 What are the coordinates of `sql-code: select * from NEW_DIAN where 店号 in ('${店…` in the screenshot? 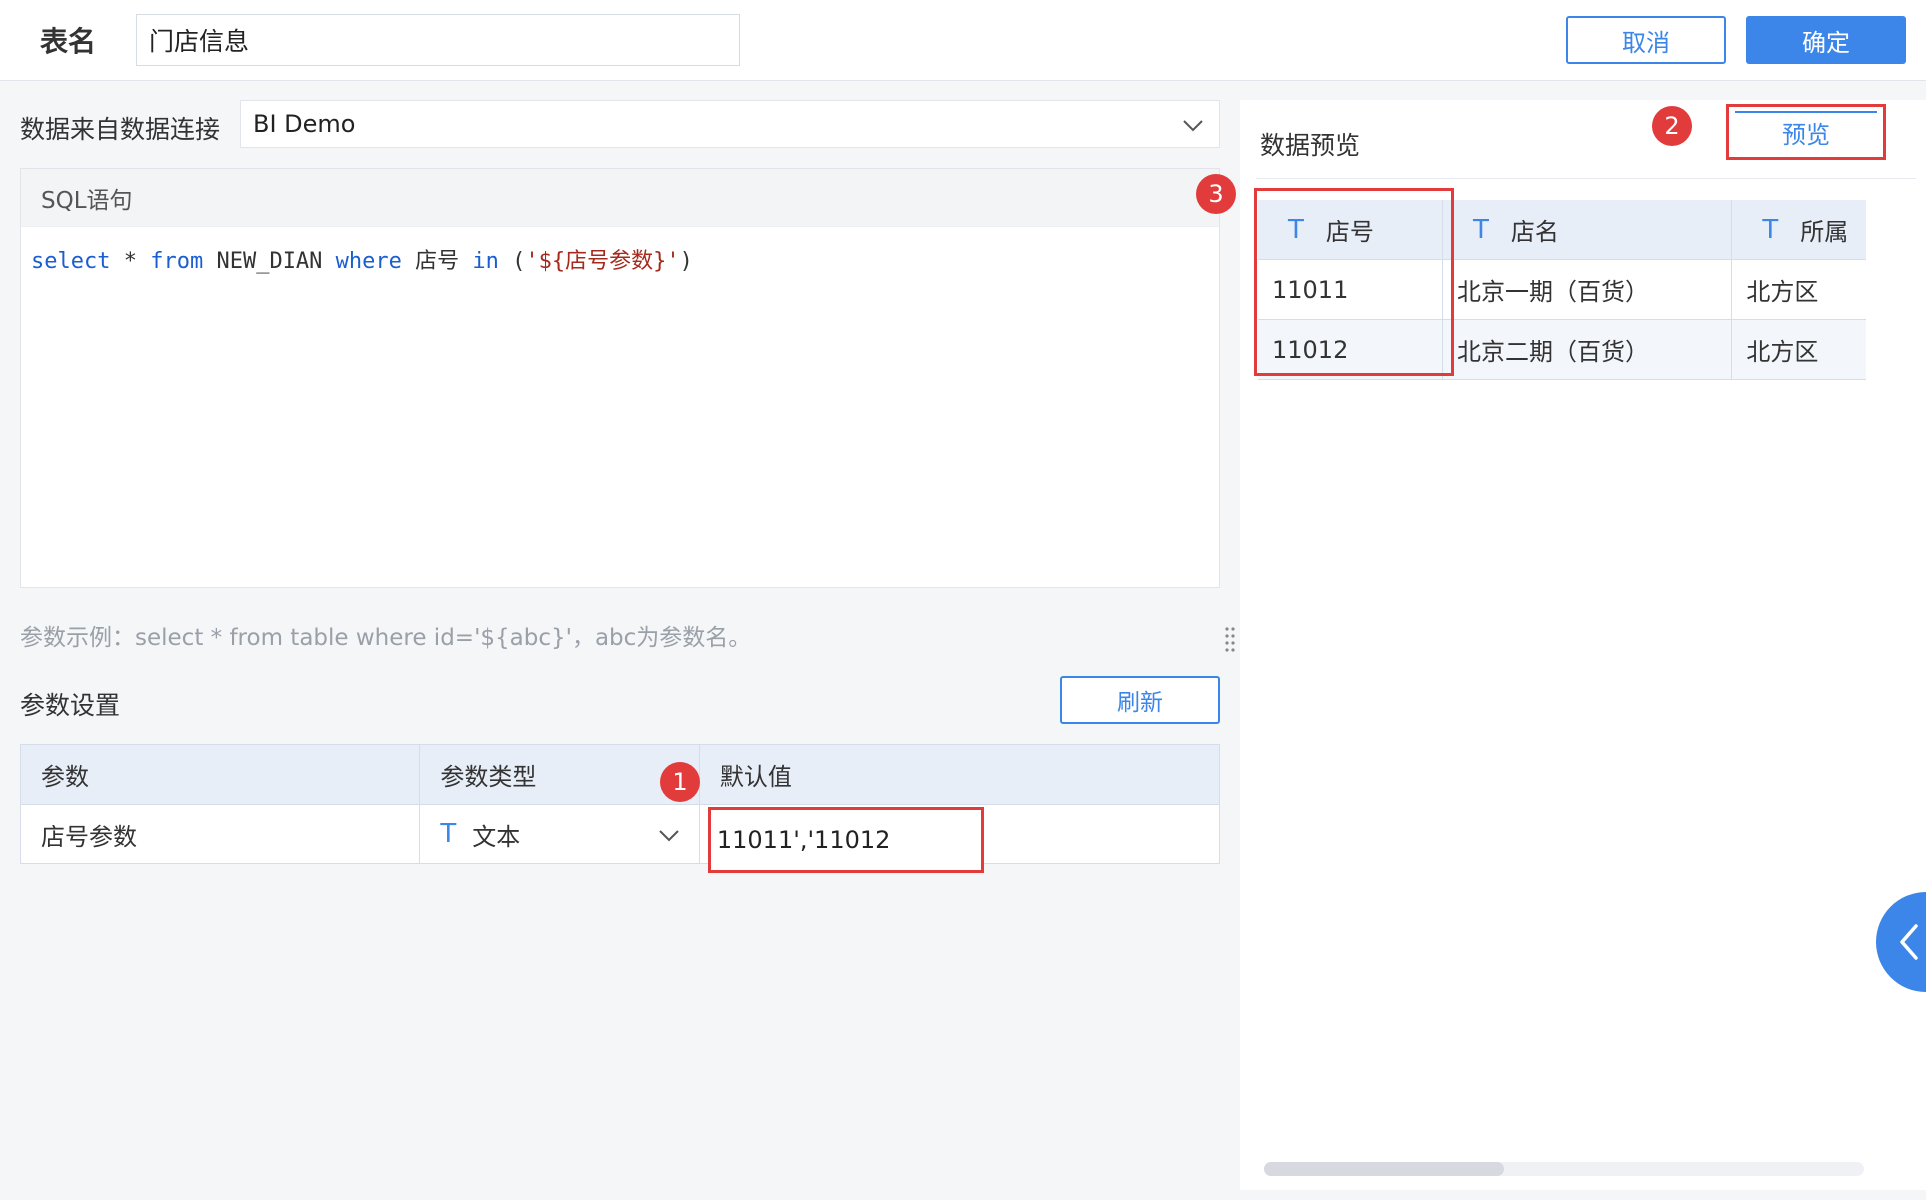 It's located at (620, 259).